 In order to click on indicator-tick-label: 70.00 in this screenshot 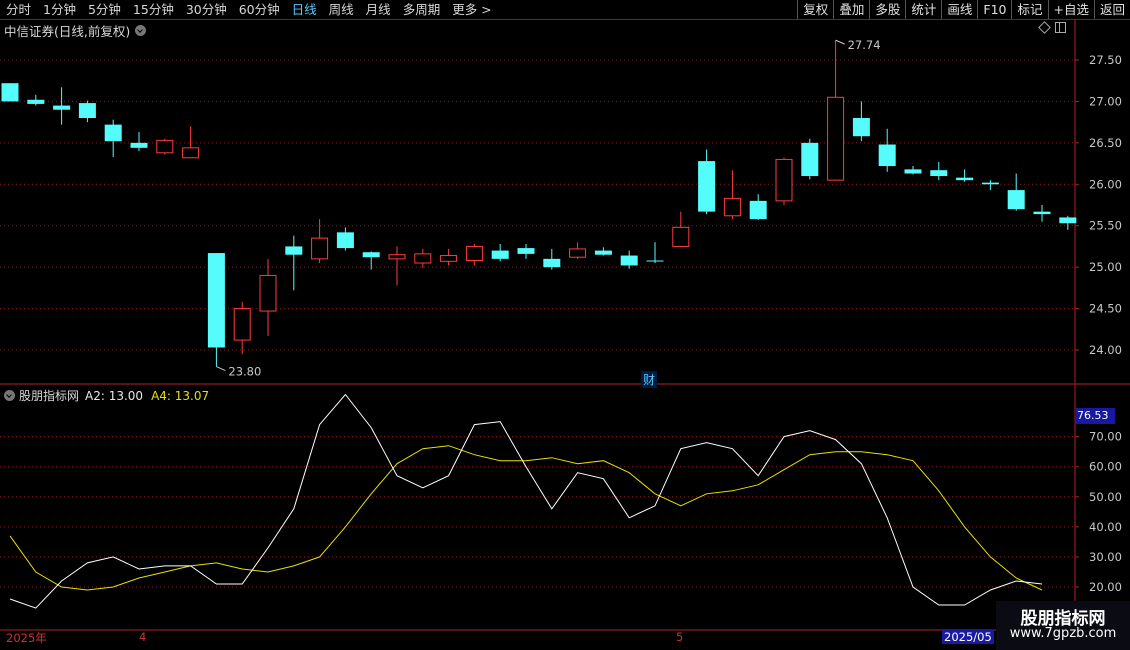, I will do `click(1105, 437)`.